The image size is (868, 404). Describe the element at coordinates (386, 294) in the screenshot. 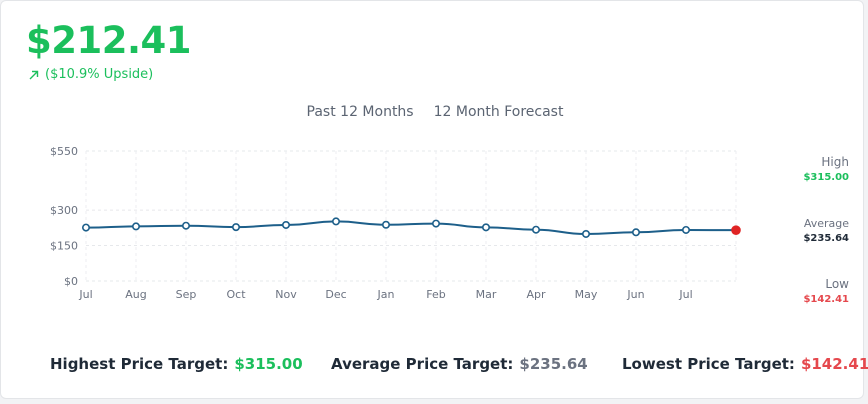

I see `x-tick-label: Jan` at that location.